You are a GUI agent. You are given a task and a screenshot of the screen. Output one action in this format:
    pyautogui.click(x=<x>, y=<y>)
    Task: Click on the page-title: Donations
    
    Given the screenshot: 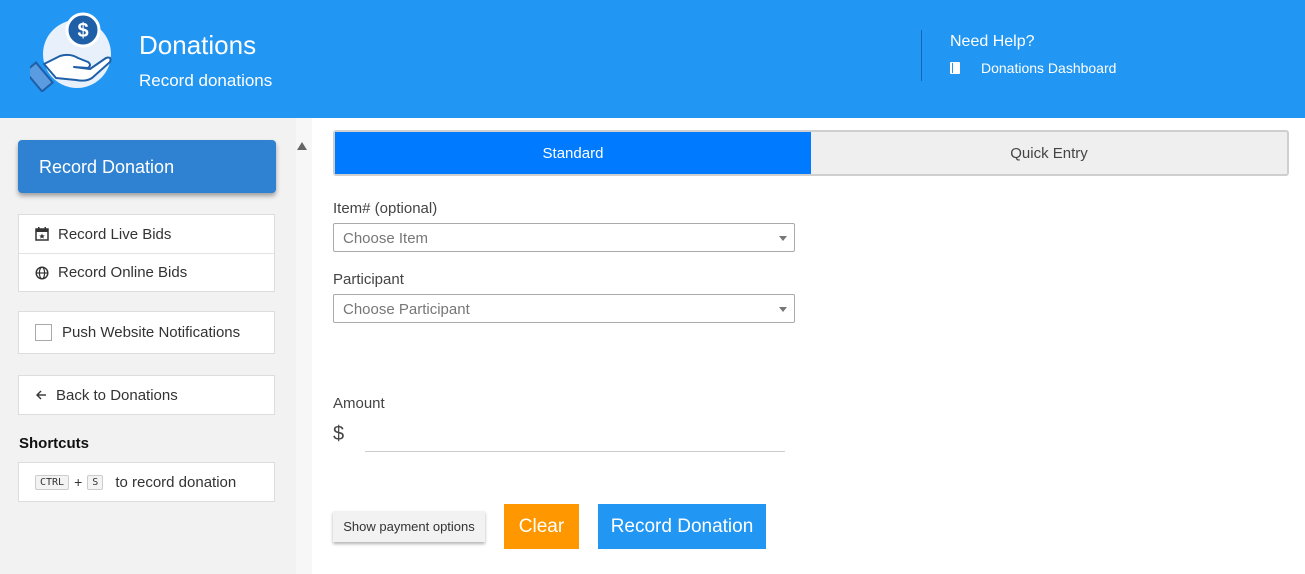 What is the action you would take?
    pyautogui.click(x=198, y=45)
    